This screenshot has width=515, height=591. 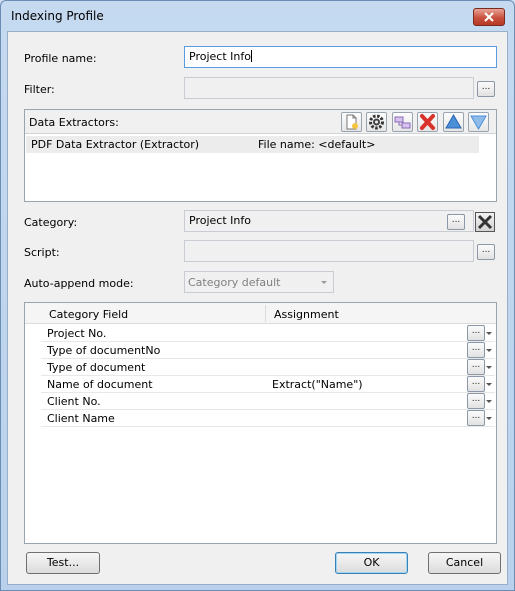 I want to click on category-field-cell: Client Name, so click(x=81, y=418).